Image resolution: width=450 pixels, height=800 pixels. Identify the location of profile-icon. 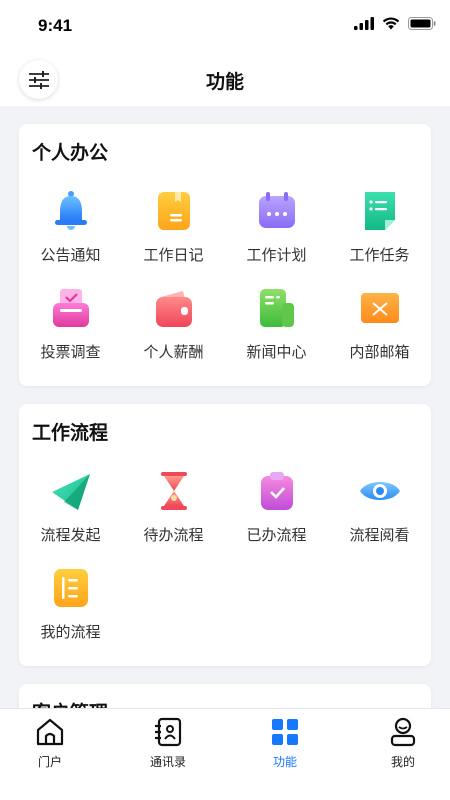
(403, 732).